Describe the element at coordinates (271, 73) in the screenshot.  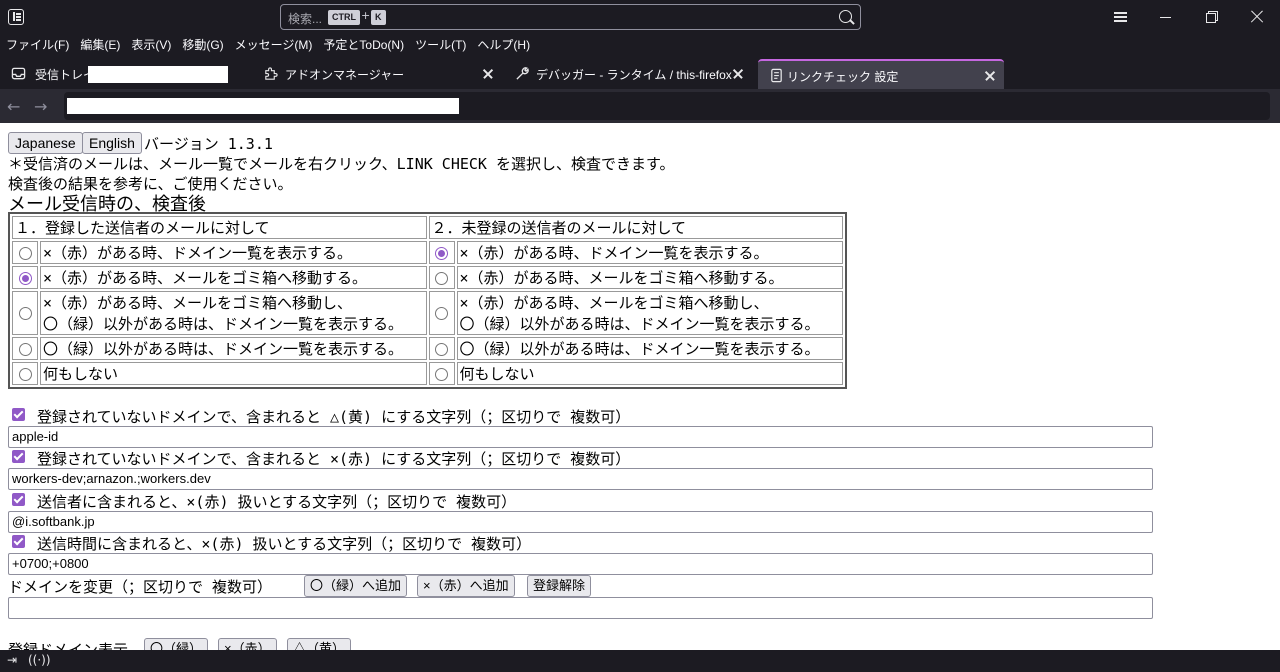
I see `puzzle-piece-icon` at that location.